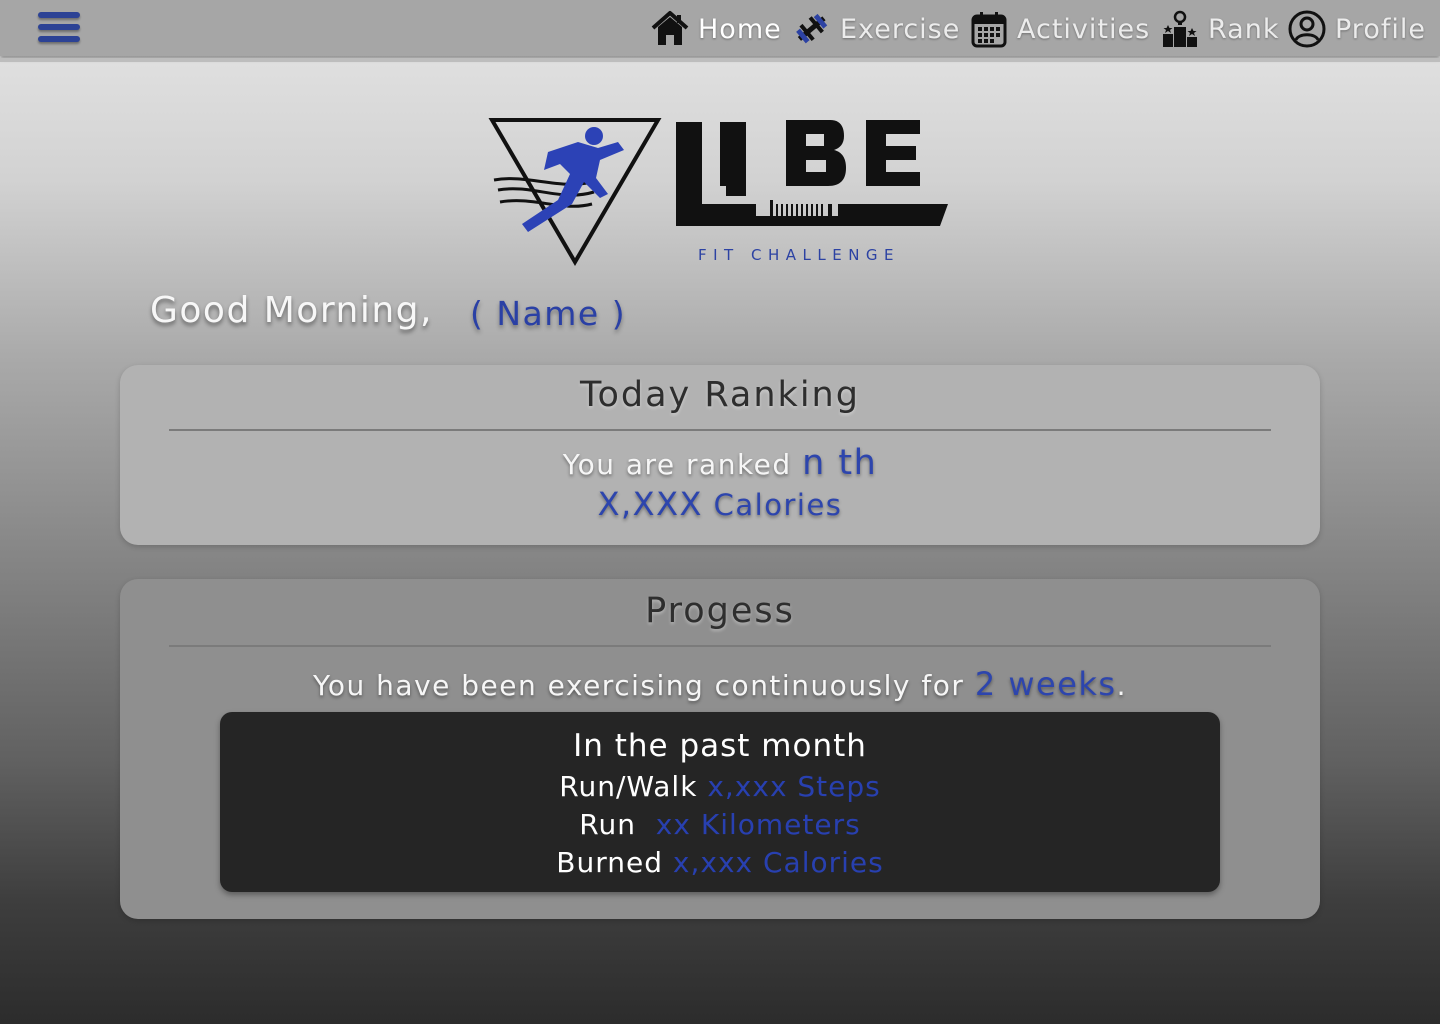 This screenshot has width=1440, height=1024. What do you see at coordinates (1244, 29) in the screenshot?
I see `nav-rank-label: Rank` at bounding box center [1244, 29].